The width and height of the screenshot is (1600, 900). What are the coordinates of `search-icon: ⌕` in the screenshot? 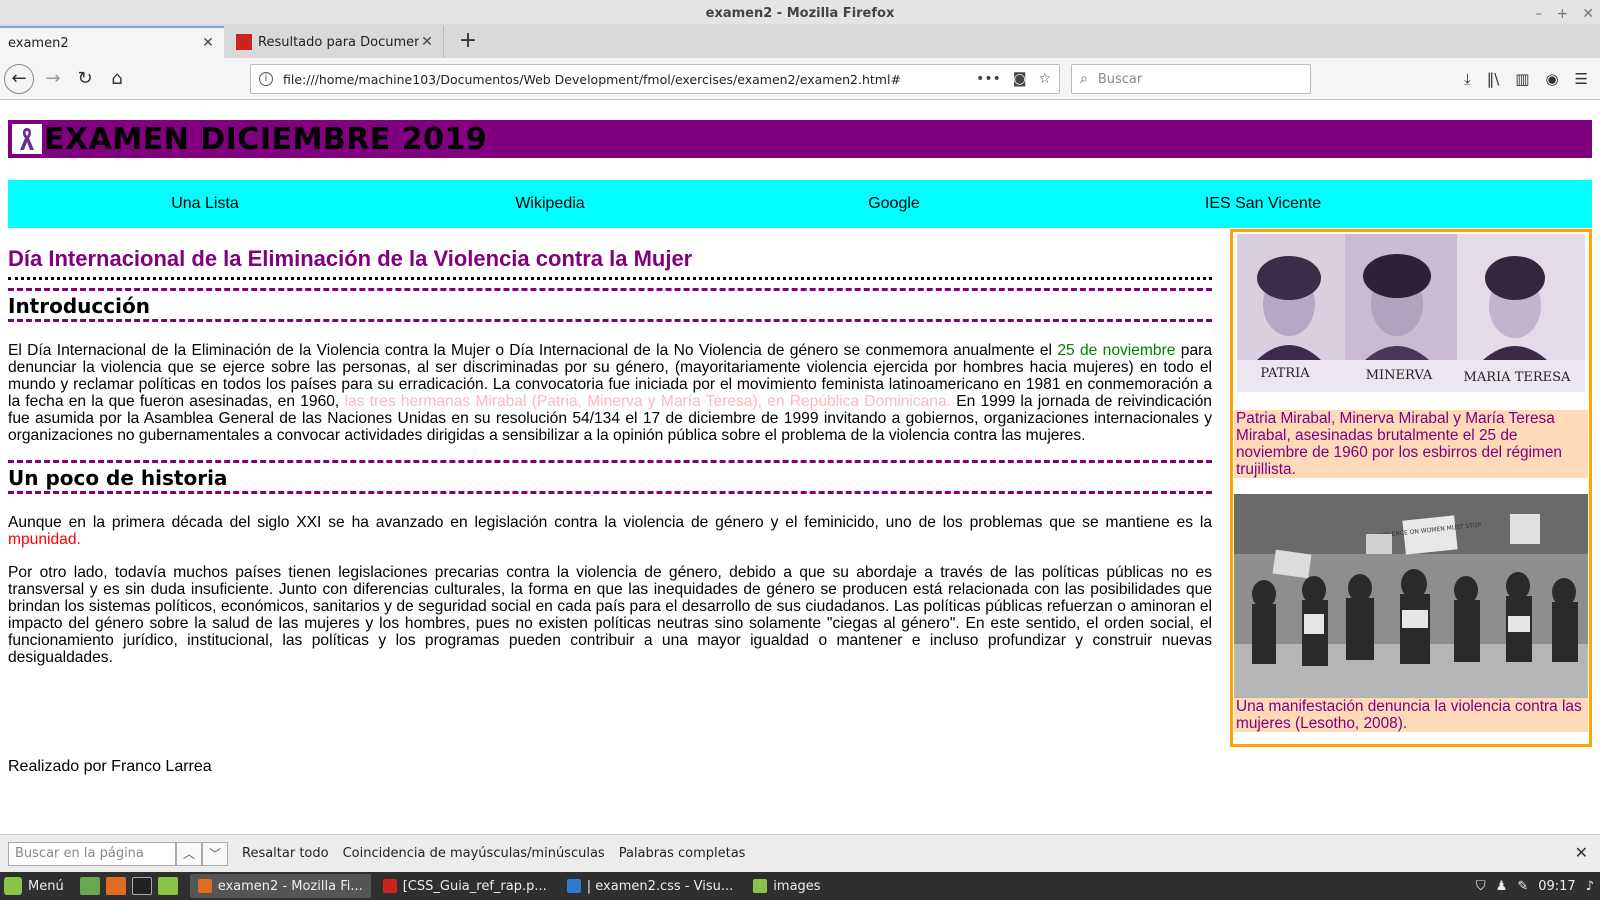 It's located at (1084, 79).